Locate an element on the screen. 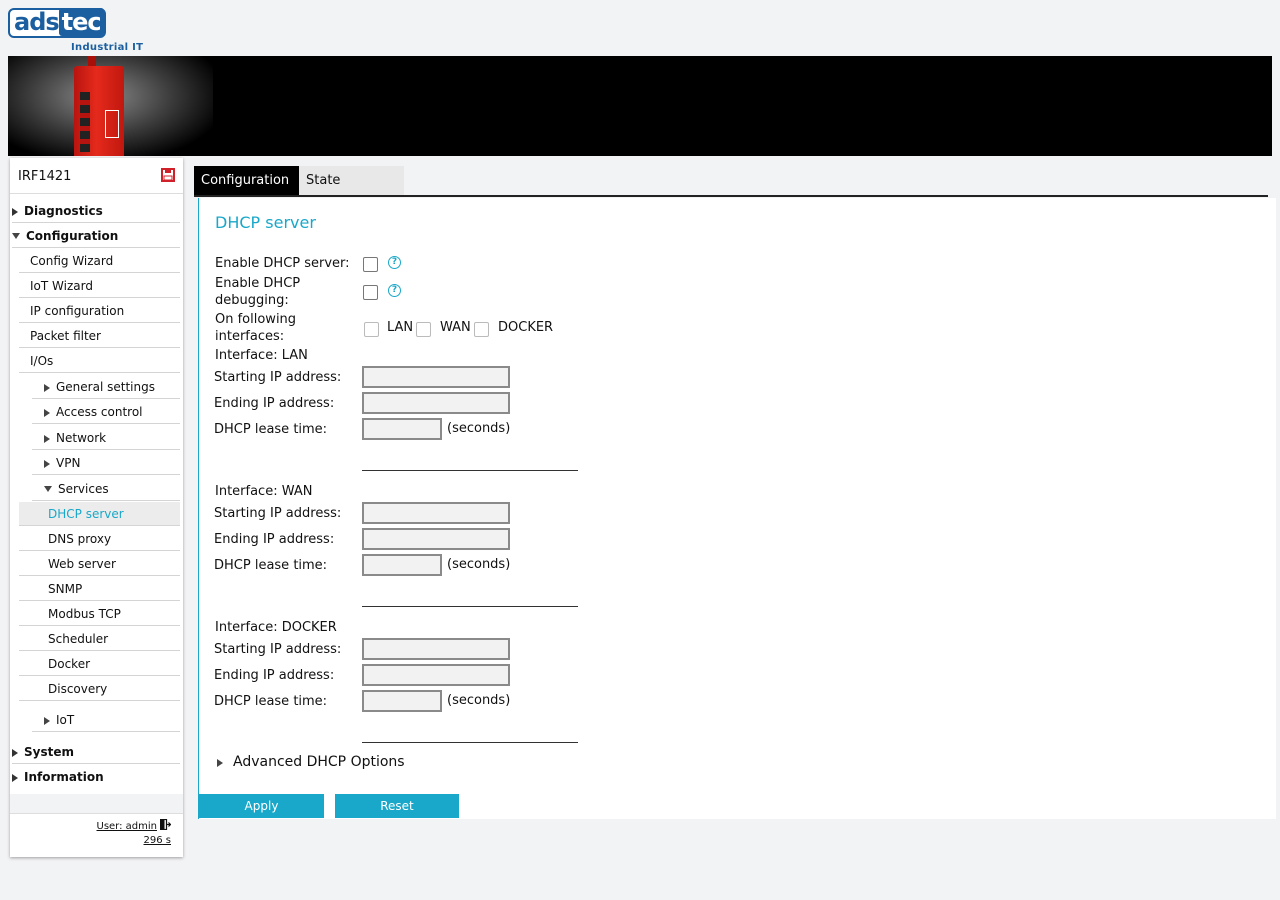 This screenshot has width=1280, height=900. reset-button: Reset is located at coordinates (397, 806).